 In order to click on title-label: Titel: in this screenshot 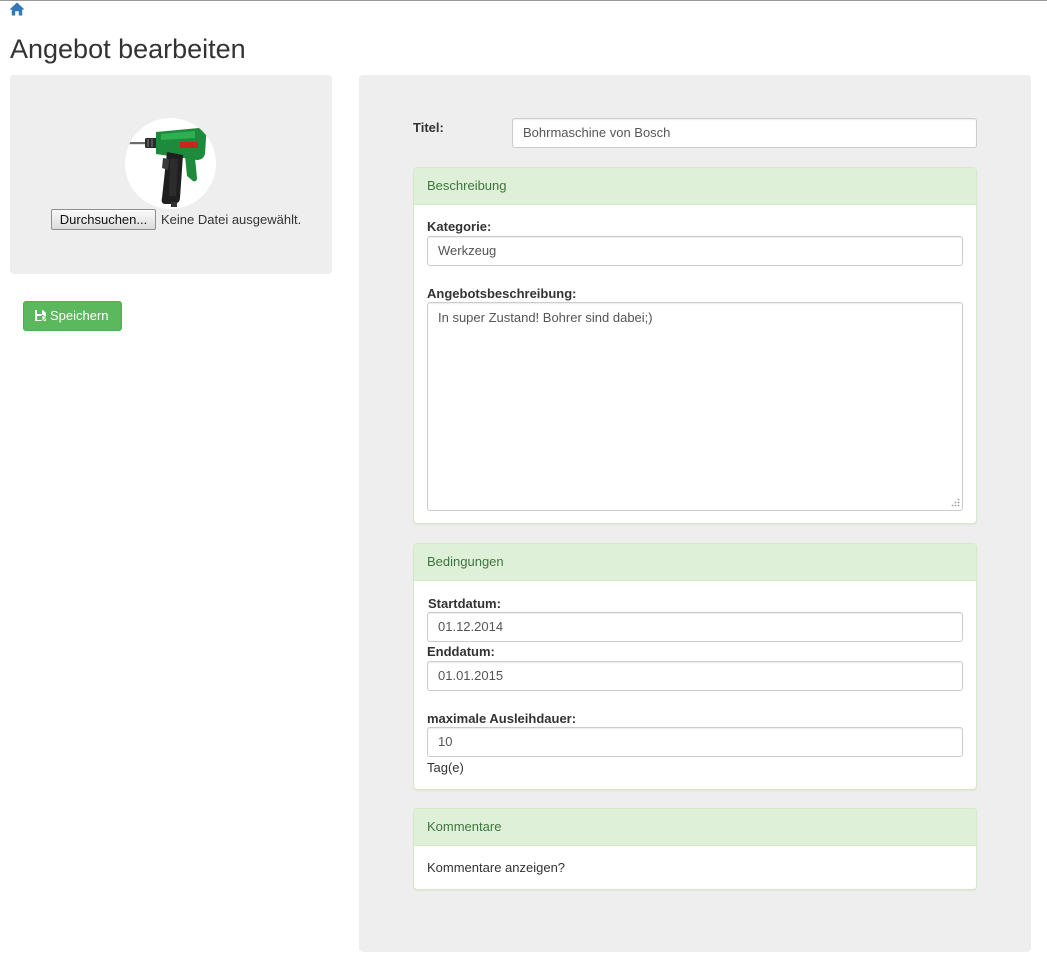, I will do `click(428, 127)`.